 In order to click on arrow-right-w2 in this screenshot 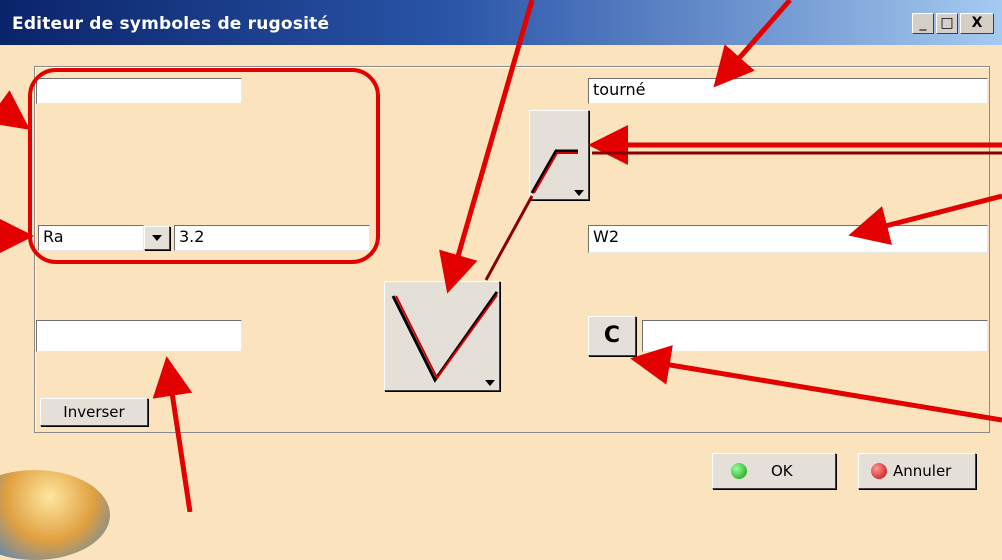, I will do `click(925, 219)`.